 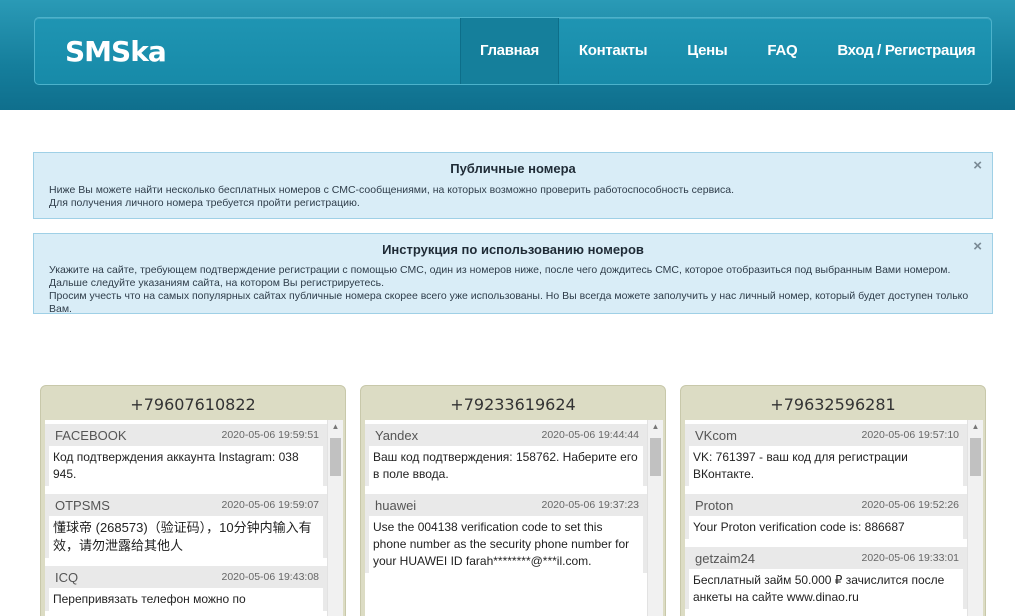 I want to click on alert-title: Публичные номера, so click(x=513, y=168).